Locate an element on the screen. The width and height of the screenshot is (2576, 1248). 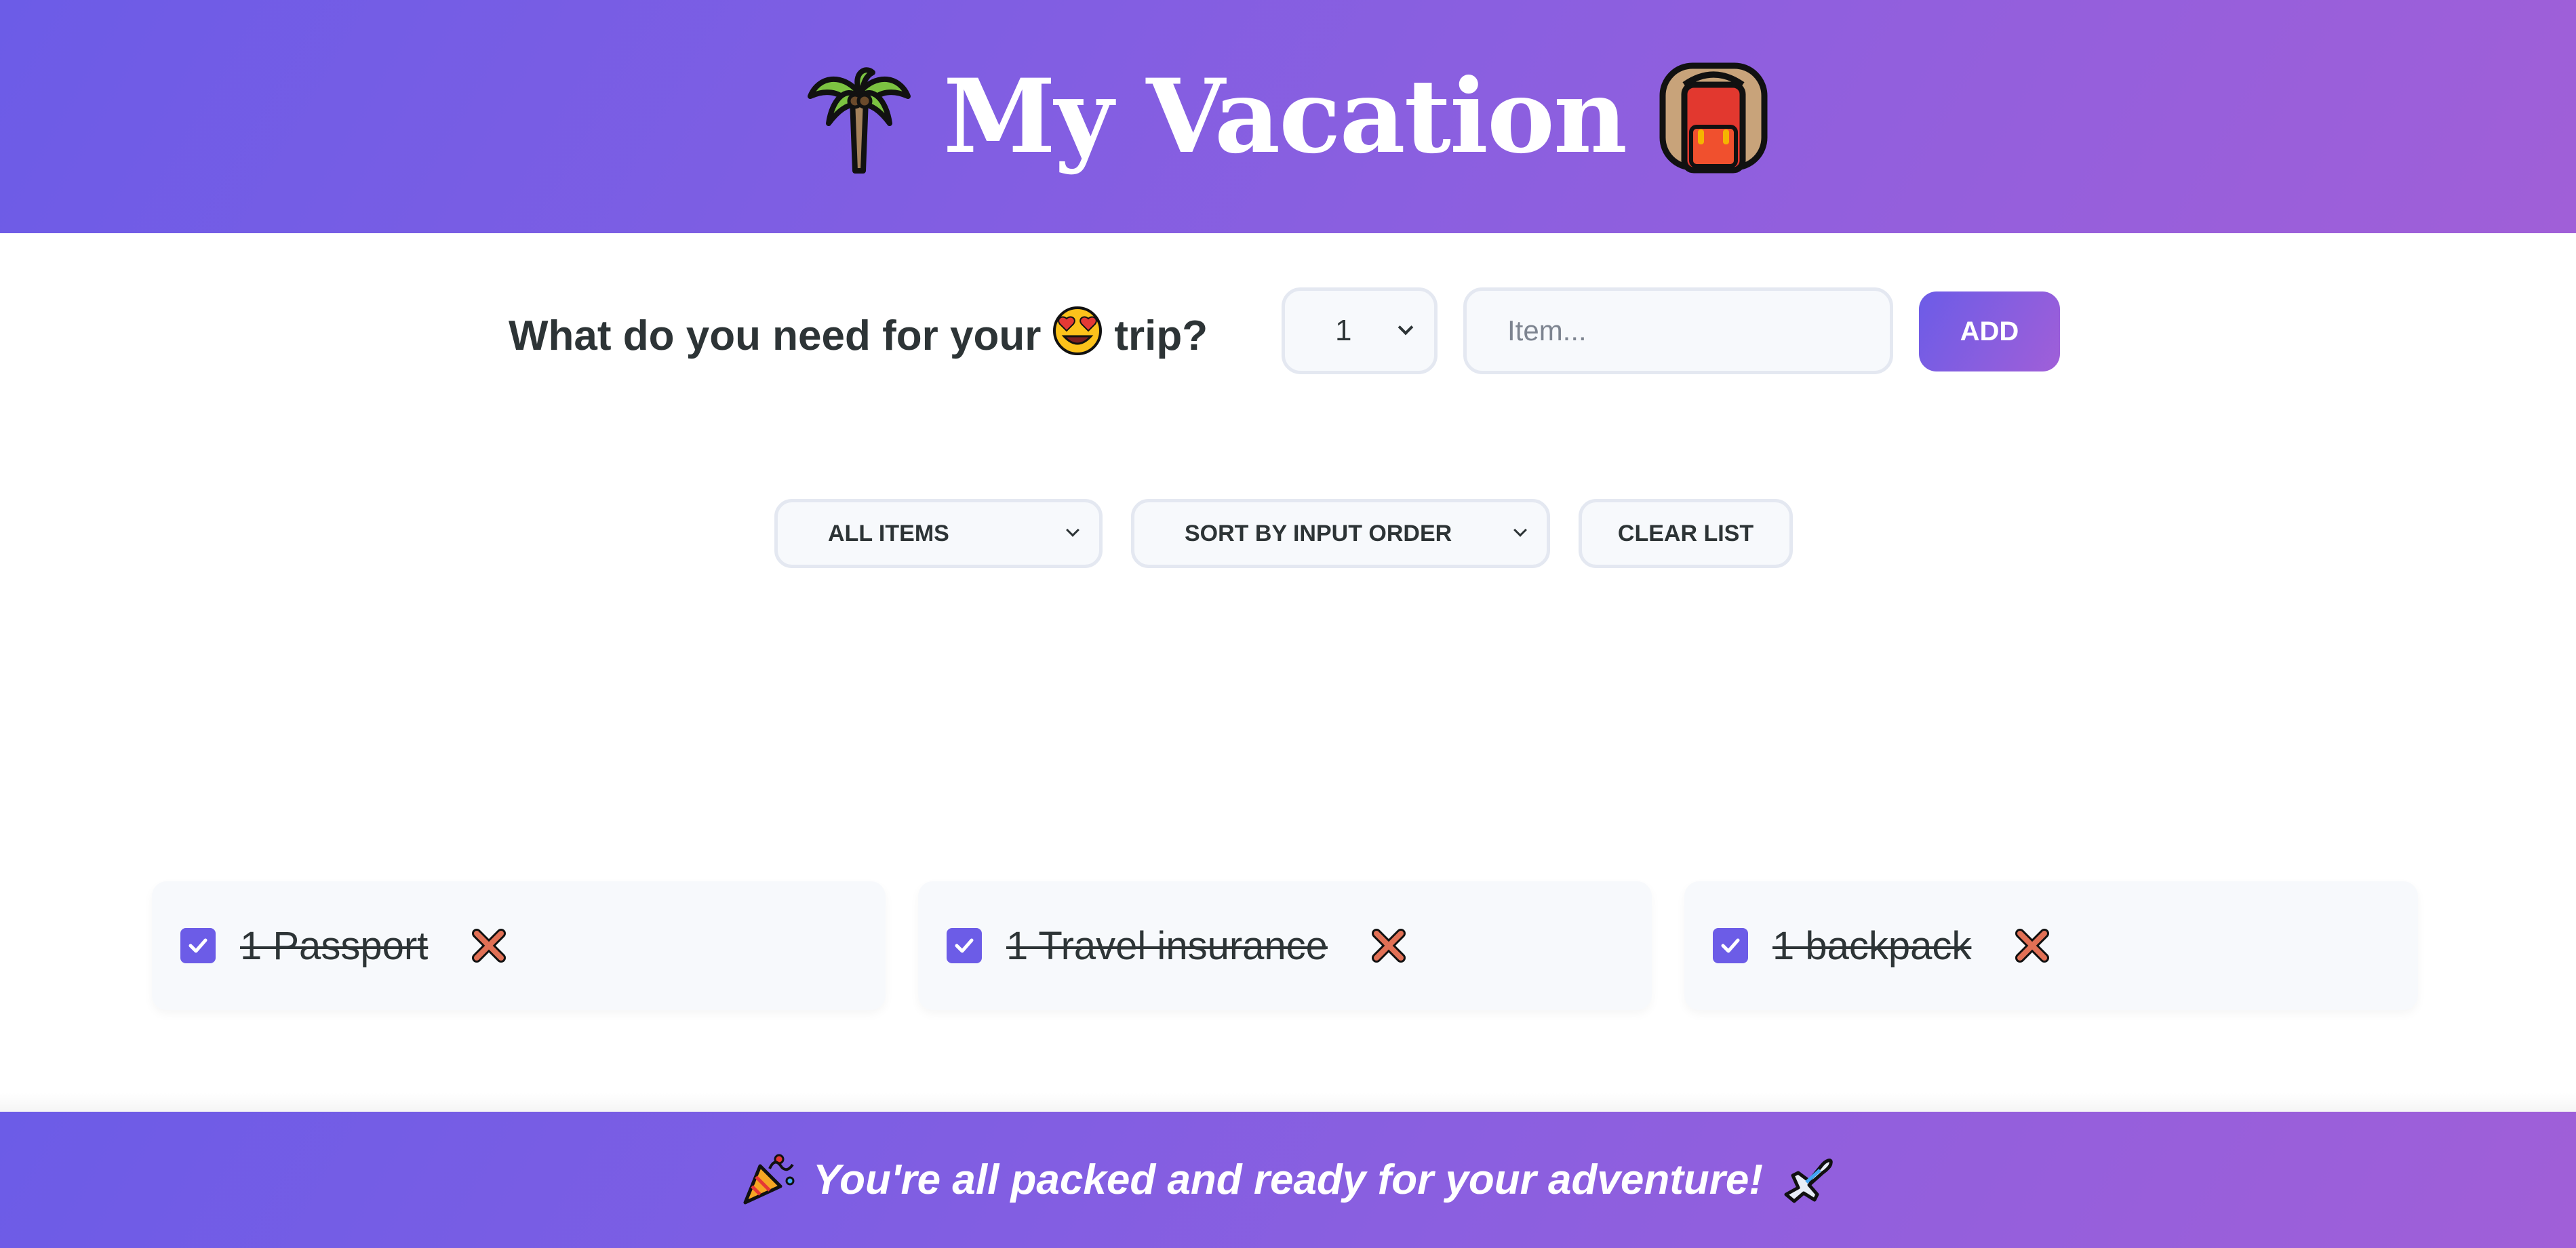
sort-value: SORT BY INPUT ORDER is located at coordinates (1318, 533).